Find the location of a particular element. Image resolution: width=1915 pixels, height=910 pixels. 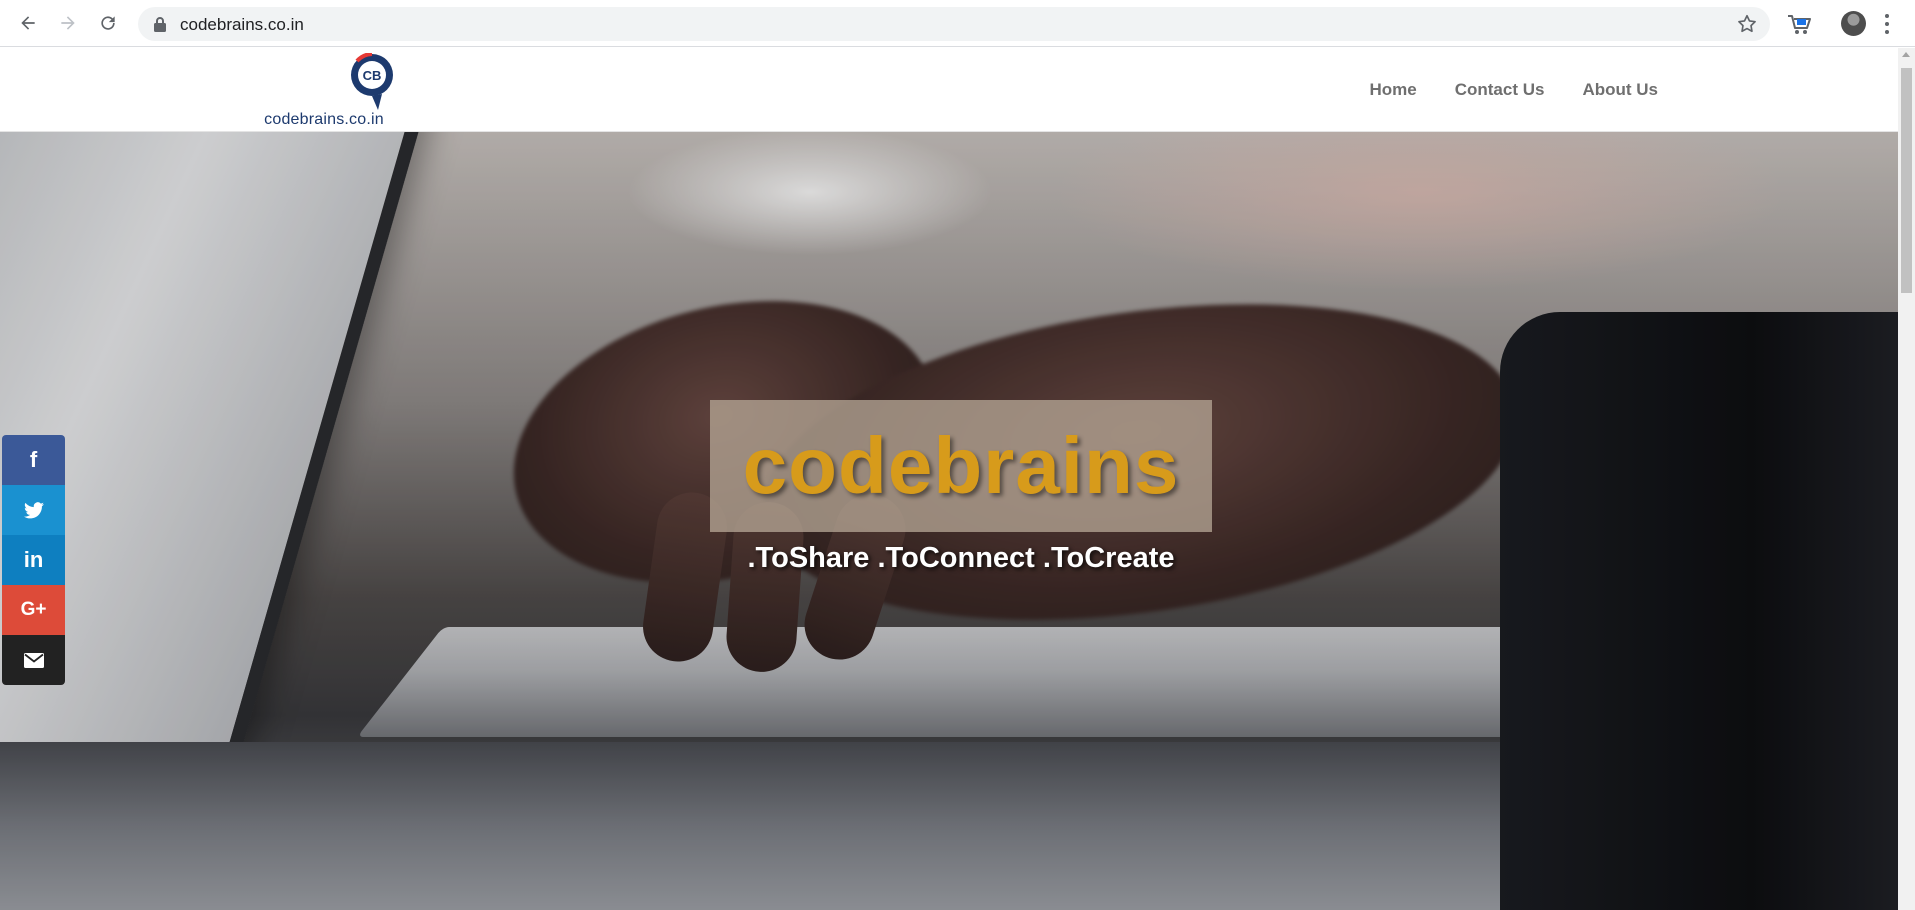

facebook-share-button: f is located at coordinates (33, 460).